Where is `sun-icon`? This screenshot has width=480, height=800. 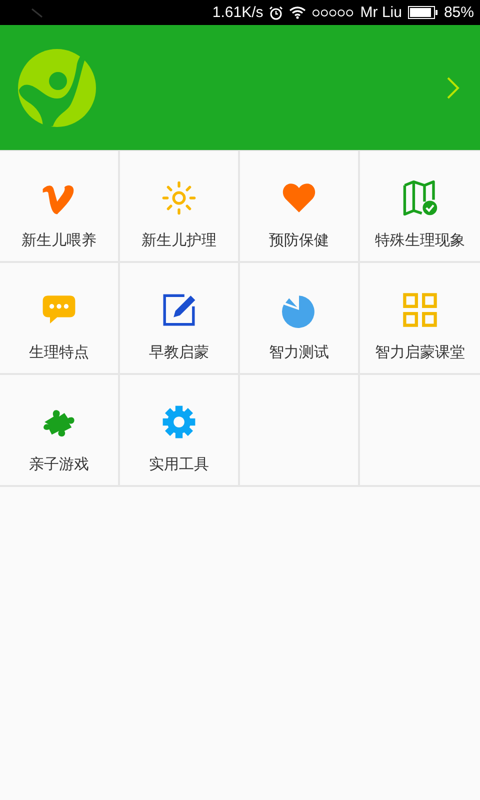 sun-icon is located at coordinates (179, 198).